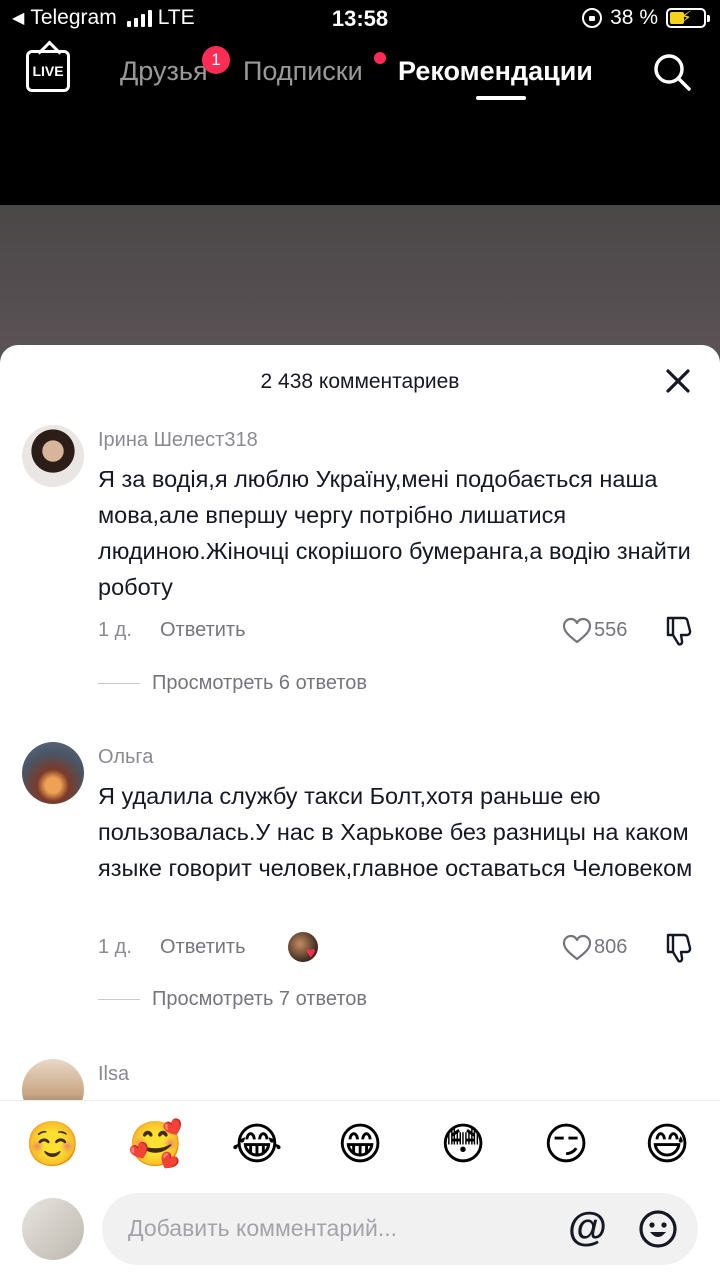 The image size is (720, 1280). Describe the element at coordinates (311, 953) in the screenshot. I see `creator-heart-icon: ♥` at that location.